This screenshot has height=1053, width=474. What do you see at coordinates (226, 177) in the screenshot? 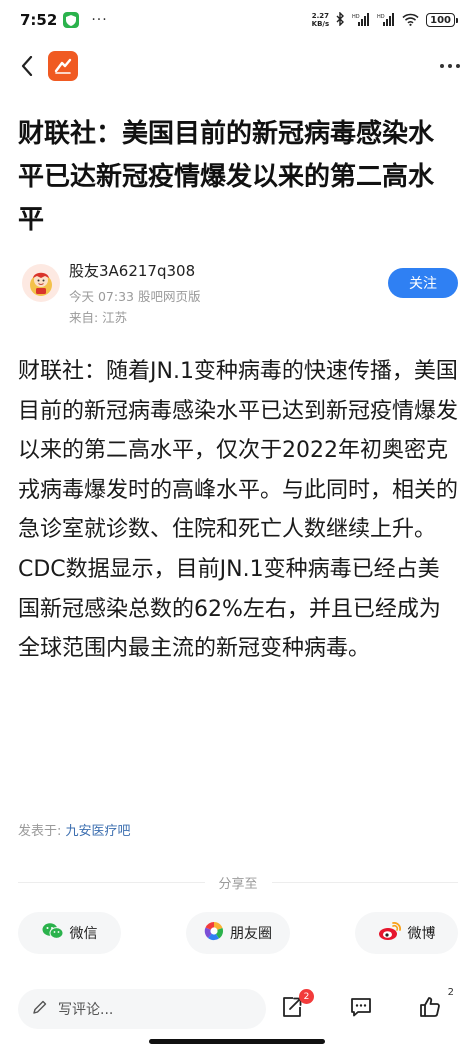
I see `article-title: 财联社：美国目前的新冠病毒感染水平已达新冠疫情爆发以来的第二高水平` at bounding box center [226, 177].